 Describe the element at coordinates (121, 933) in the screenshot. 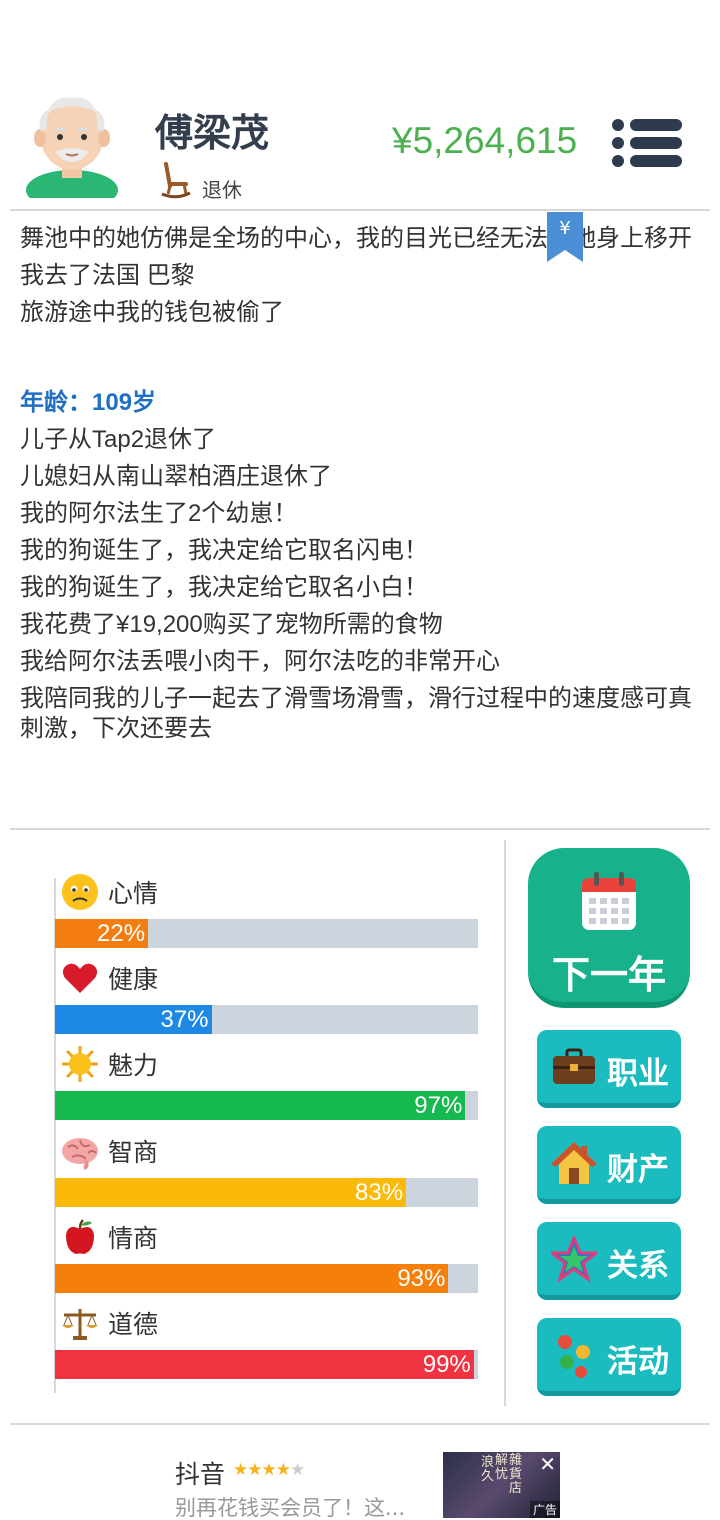

I see `stat-percent: 22%` at that location.